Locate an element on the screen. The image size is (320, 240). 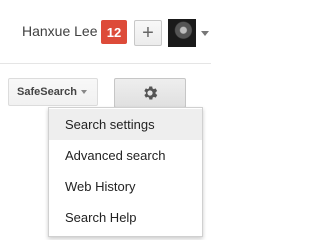
menu-item-search-help: Search Help is located at coordinates (125, 217).